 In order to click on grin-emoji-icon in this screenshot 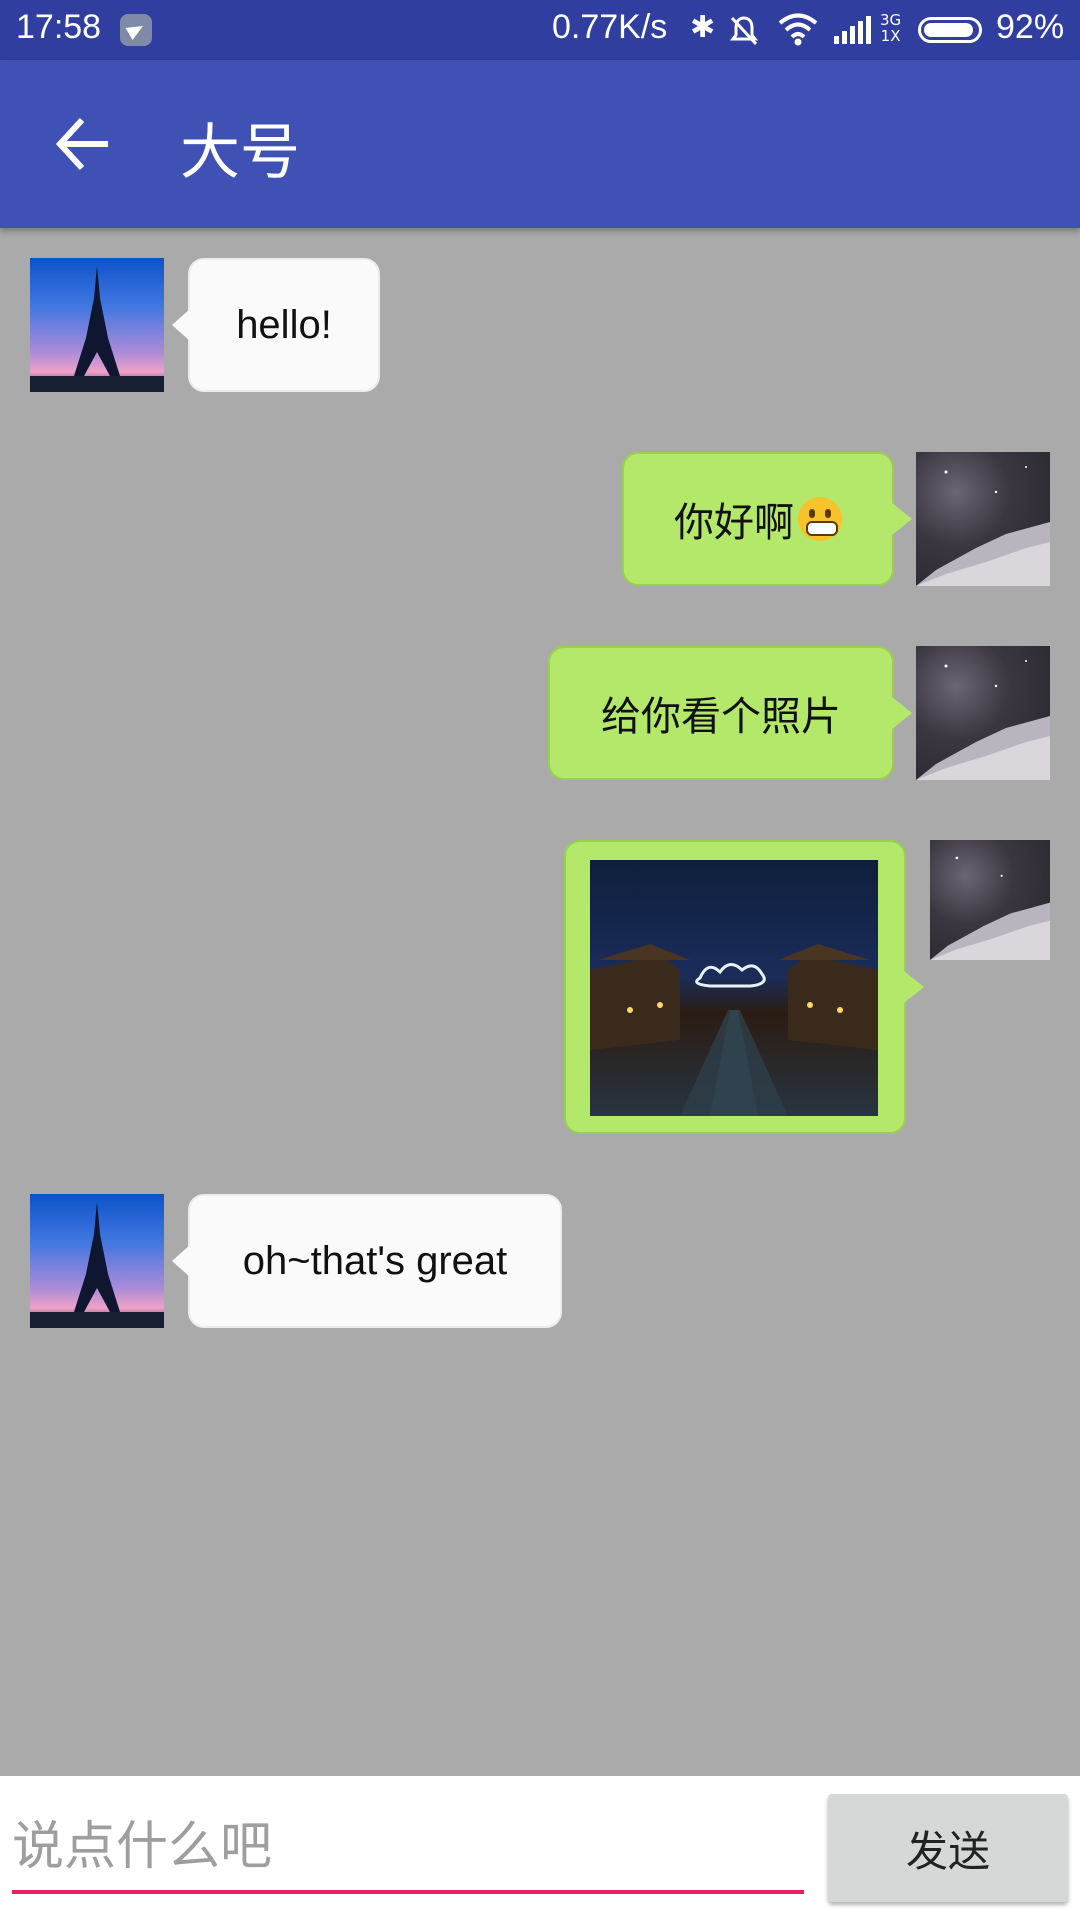, I will do `click(820, 519)`.